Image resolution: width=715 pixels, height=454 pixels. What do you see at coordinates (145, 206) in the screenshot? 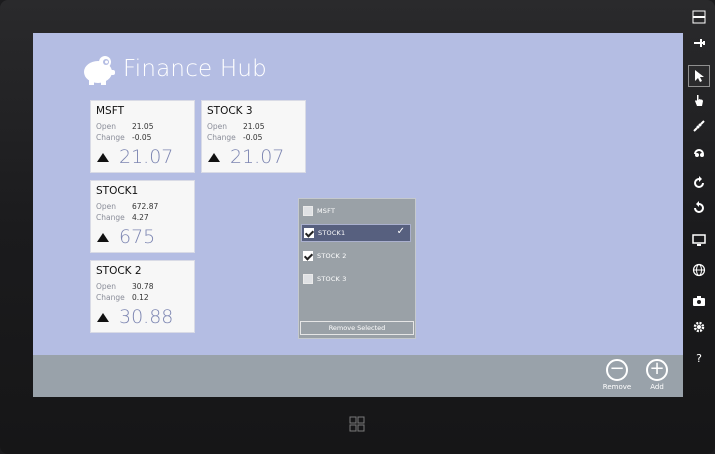
I see `tile-open-value: 672.87` at bounding box center [145, 206].